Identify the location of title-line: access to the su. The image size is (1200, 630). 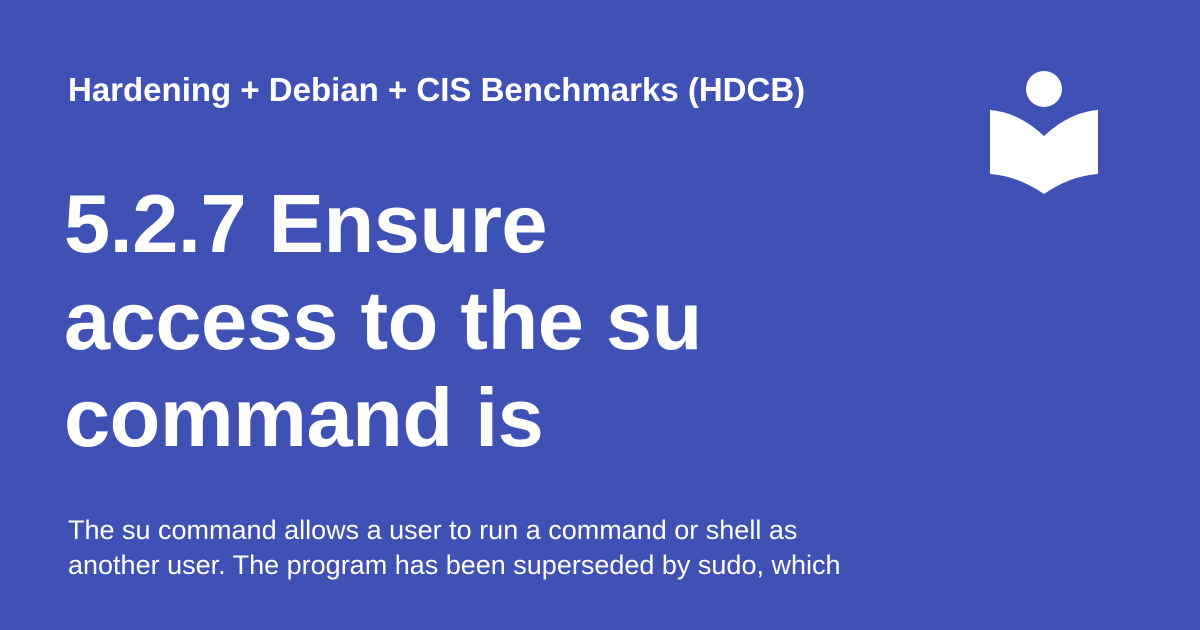
(383, 320).